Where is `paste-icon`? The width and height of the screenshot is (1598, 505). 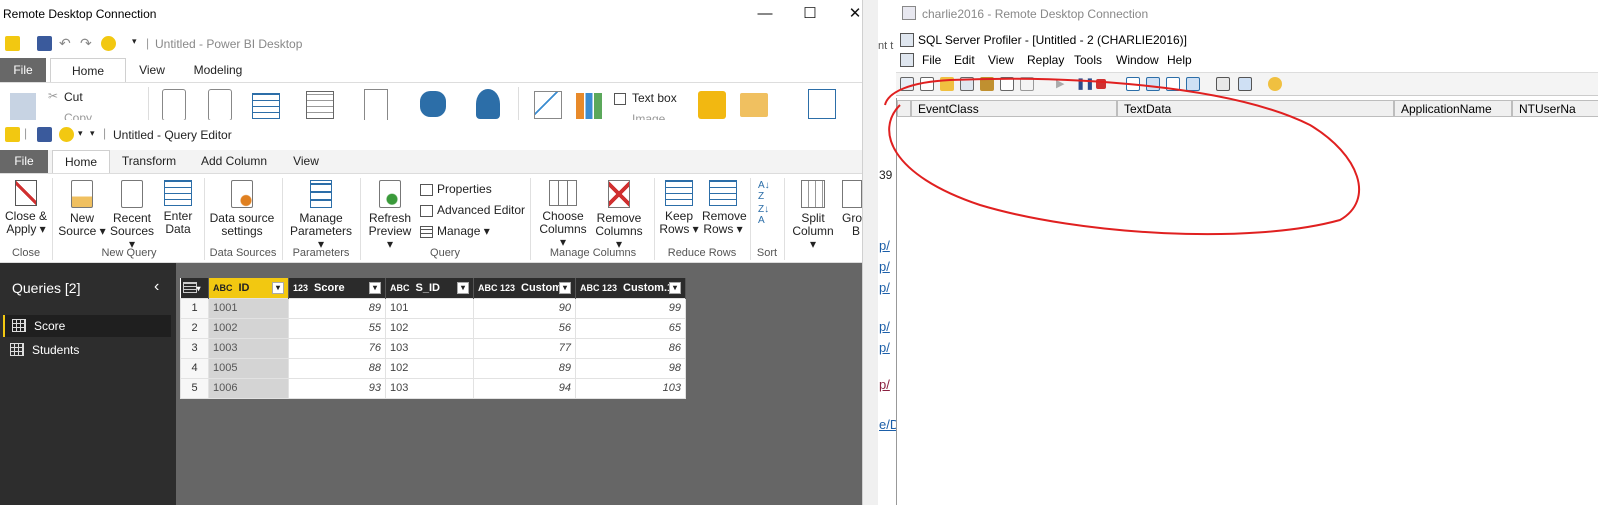 paste-icon is located at coordinates (23, 106).